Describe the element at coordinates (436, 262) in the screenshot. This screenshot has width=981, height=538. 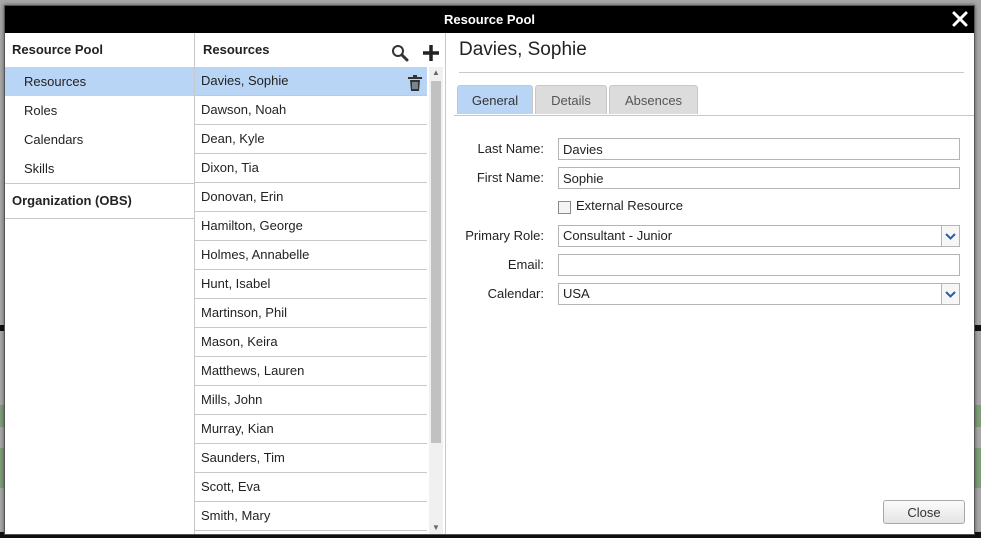
I see `scroll-thumb` at that location.